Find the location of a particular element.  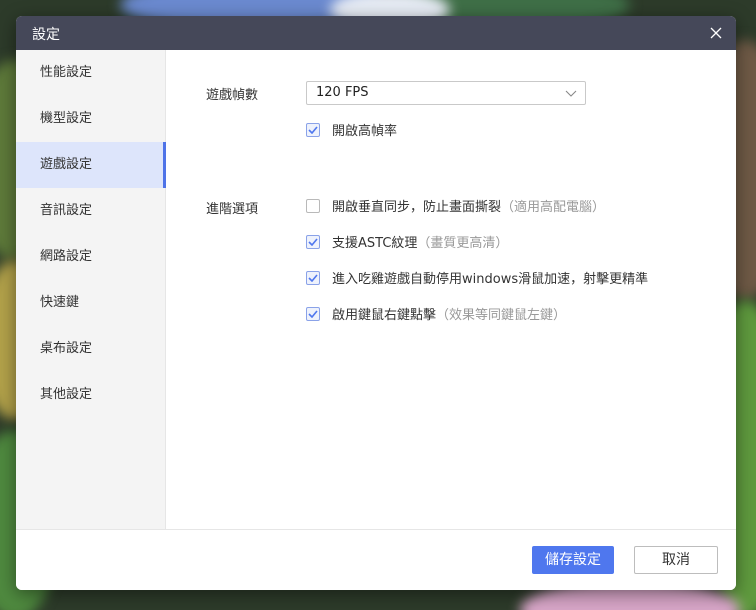

mouse-accel-option: 進入吃雞遊戲自動停用windows滑鼠加速，射擊更精準 is located at coordinates (477, 277).